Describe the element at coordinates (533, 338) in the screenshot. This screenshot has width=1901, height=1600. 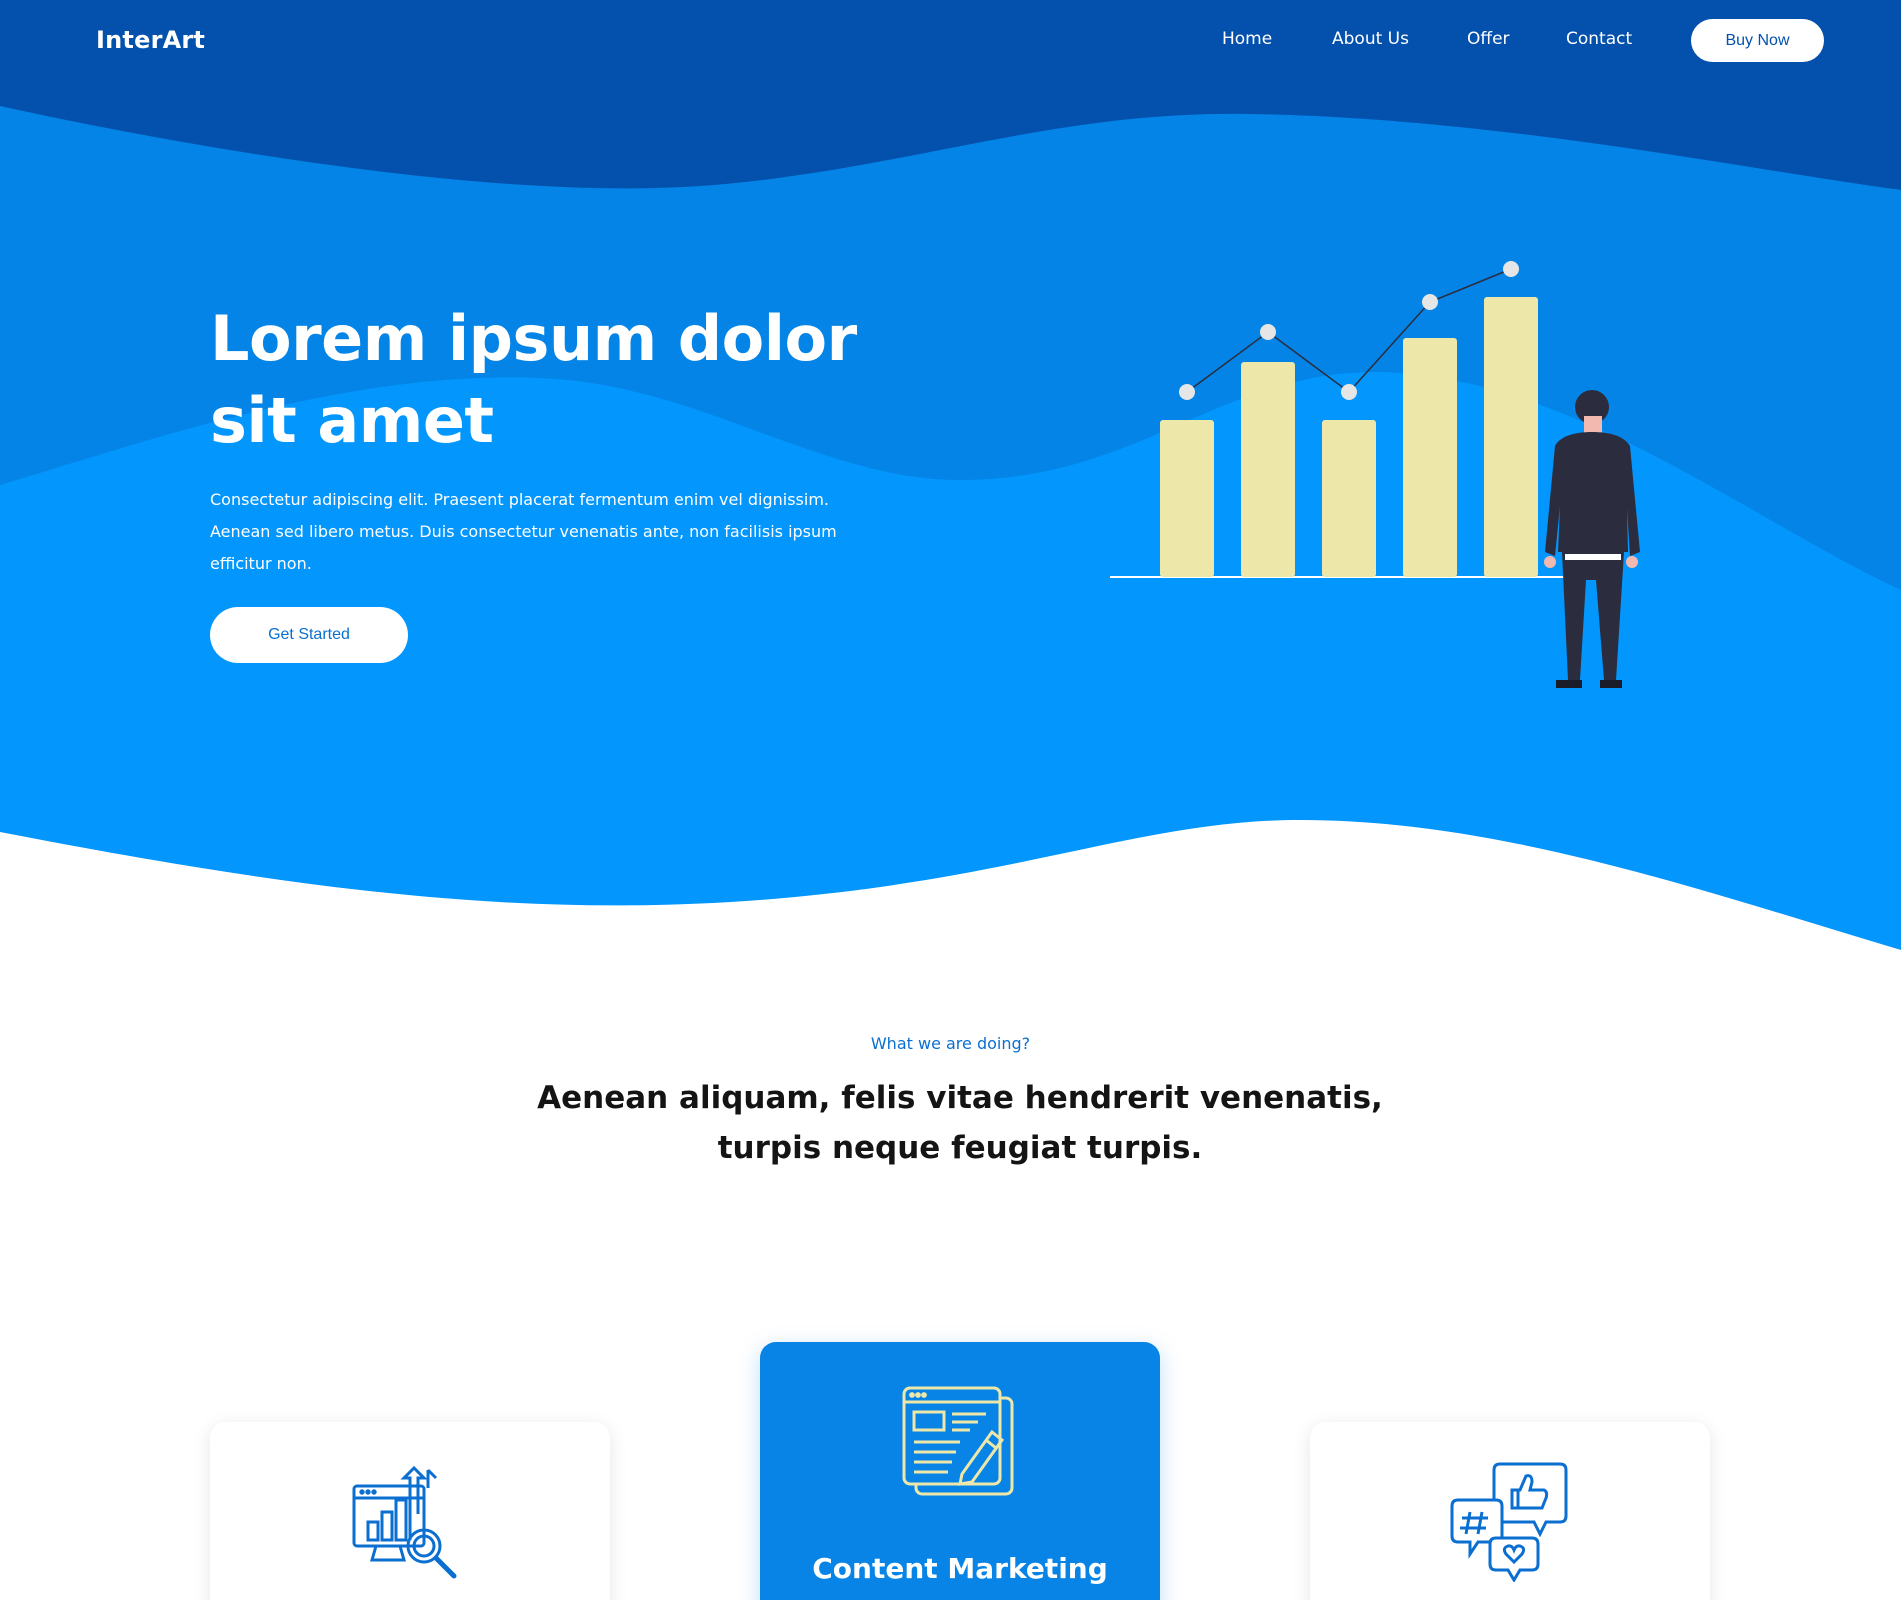
I see `hero-title-line-1: Lorem ipsum dolor` at that location.